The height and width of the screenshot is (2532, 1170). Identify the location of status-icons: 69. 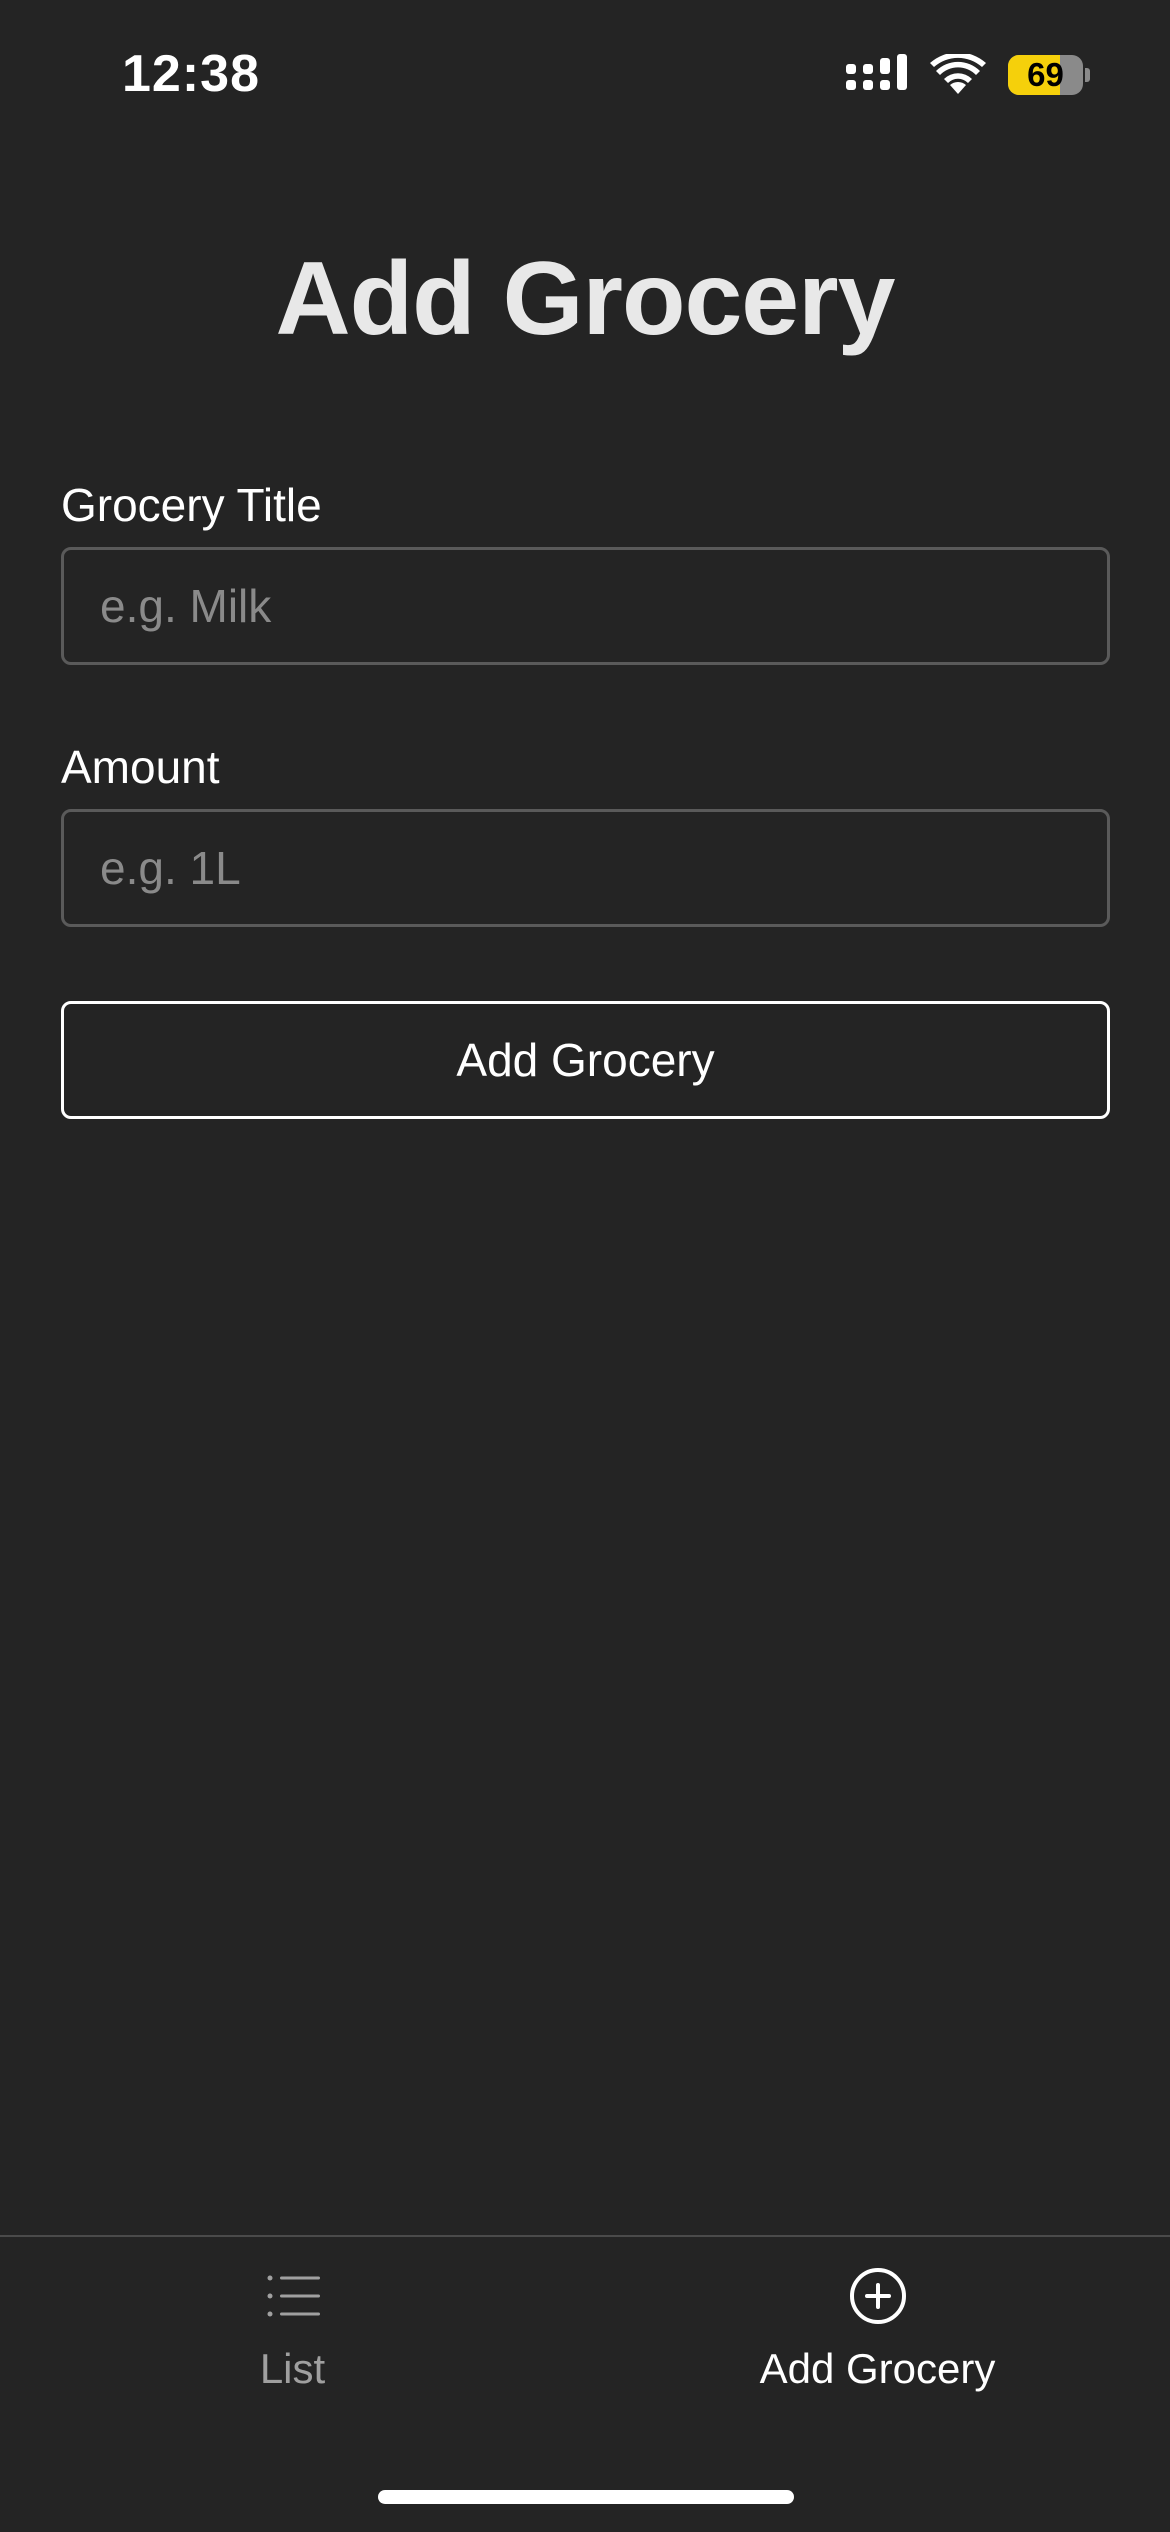
(968, 75).